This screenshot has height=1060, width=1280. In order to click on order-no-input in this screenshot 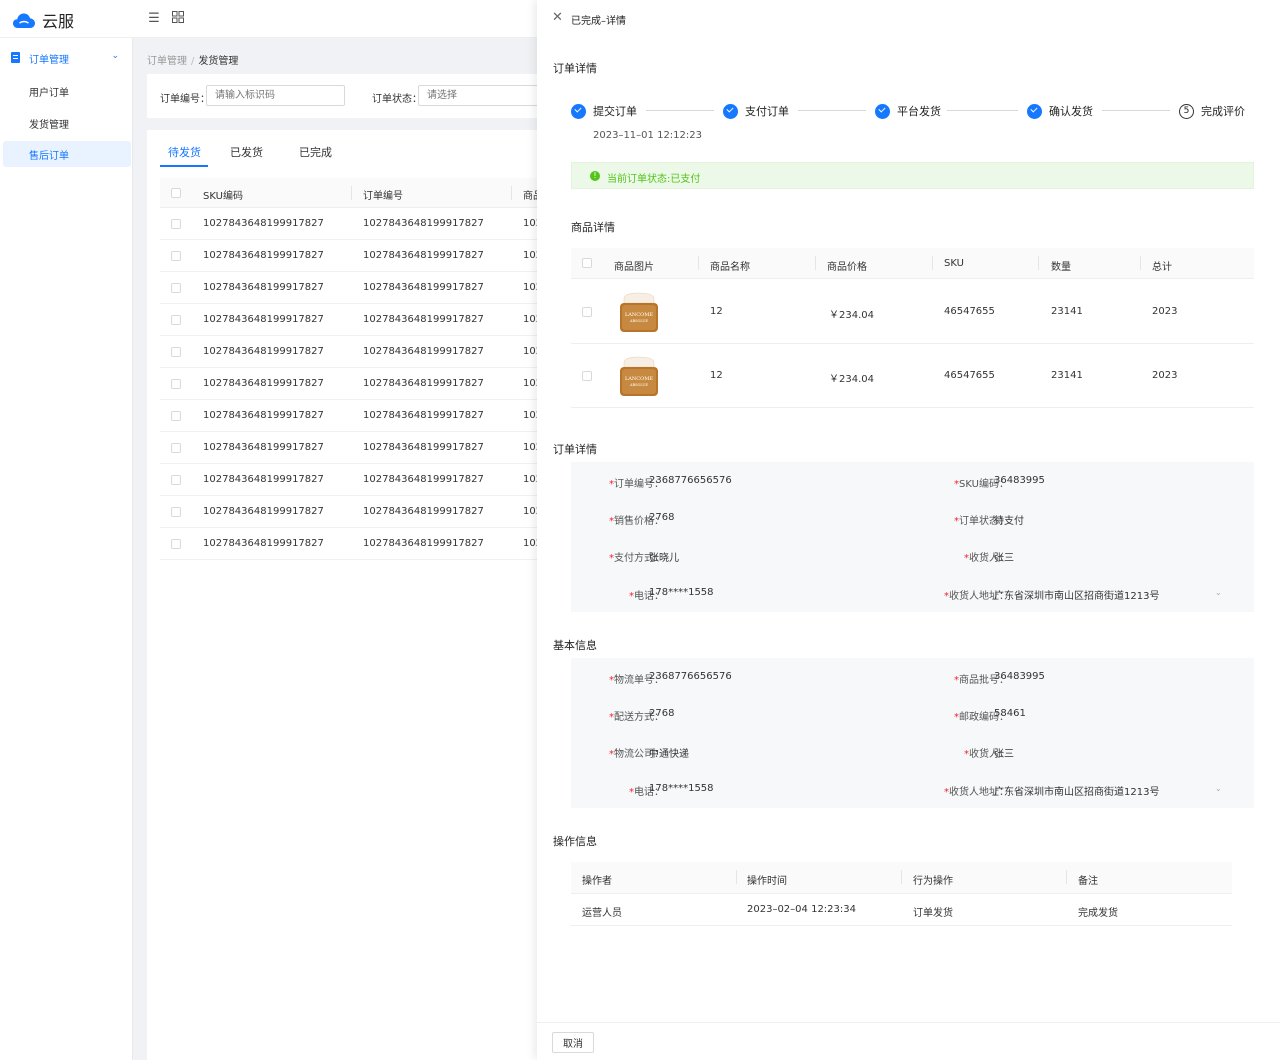, I will do `click(275, 95)`.